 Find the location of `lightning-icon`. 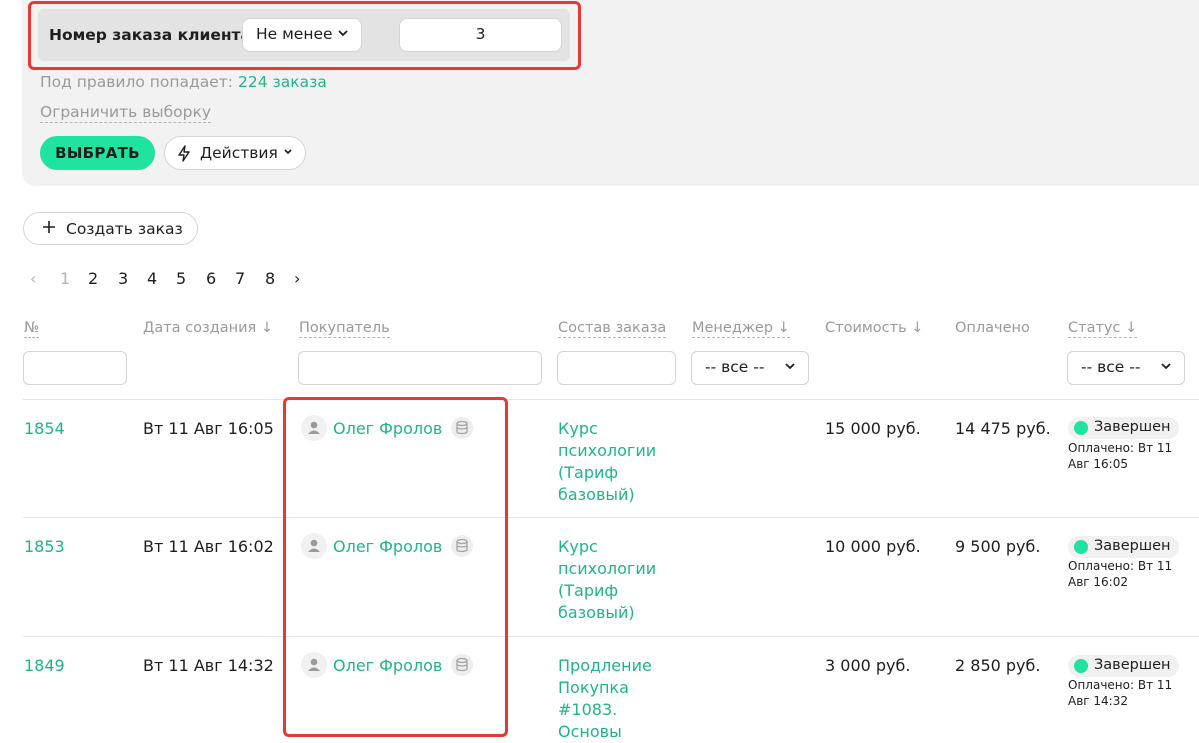

lightning-icon is located at coordinates (184, 153).